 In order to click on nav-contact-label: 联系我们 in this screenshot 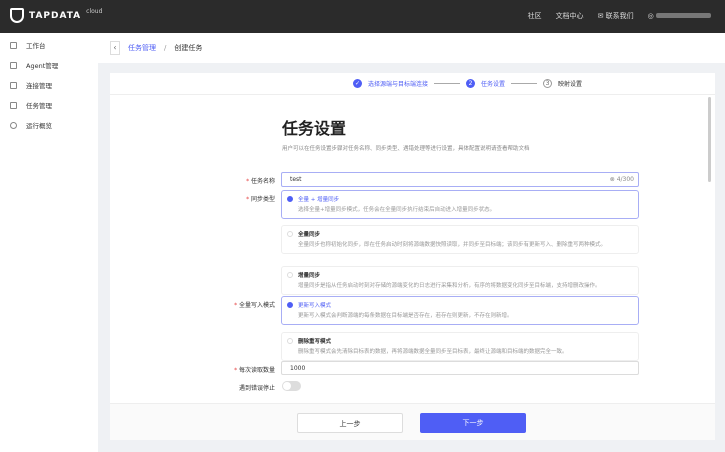, I will do `click(619, 16)`.